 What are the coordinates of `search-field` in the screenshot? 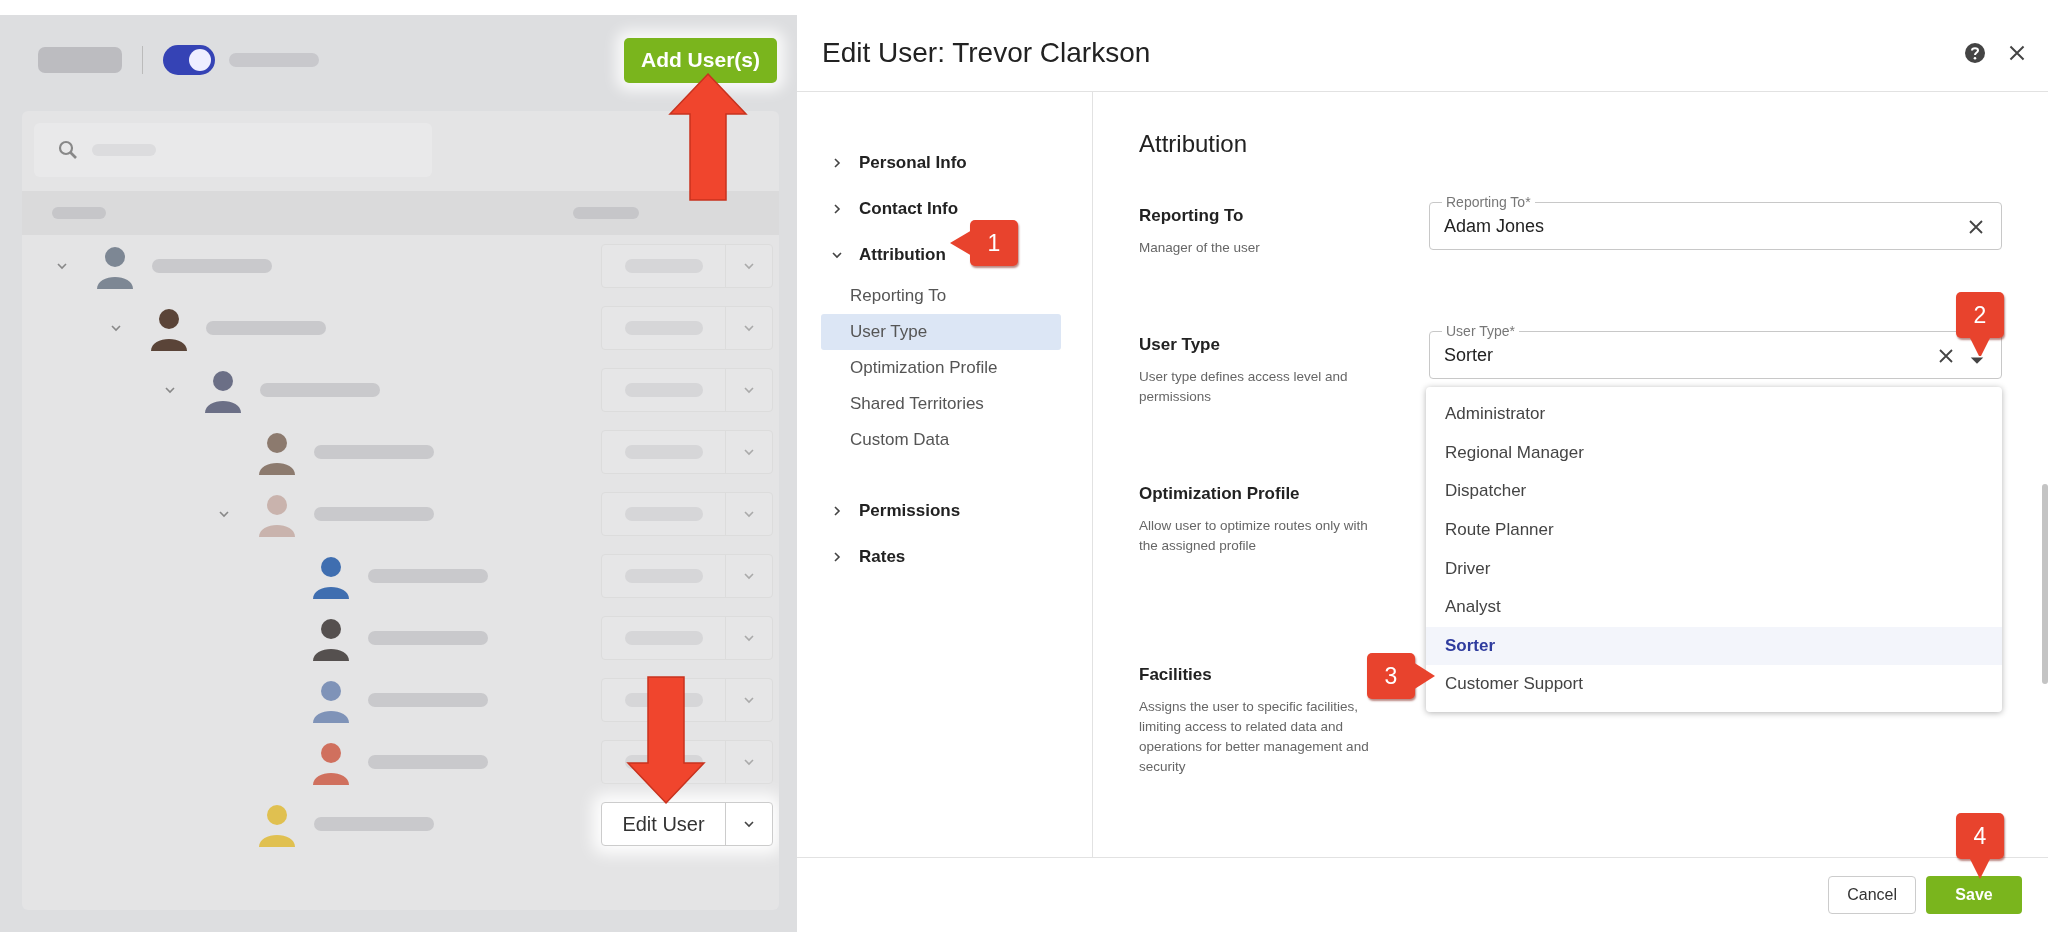 It's located at (233, 150).